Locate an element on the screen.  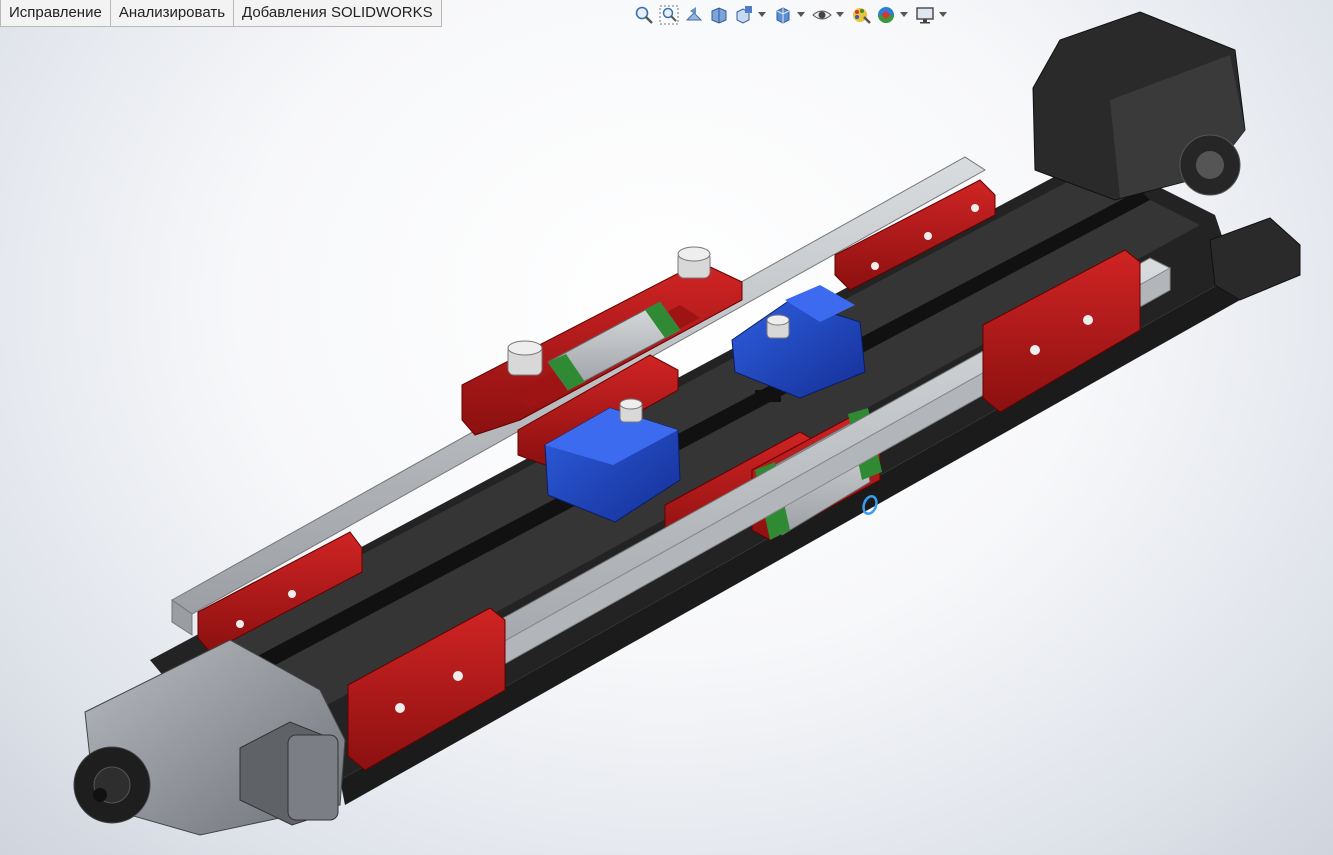
zoom-to-area-icon is located at coordinates (669, 15).